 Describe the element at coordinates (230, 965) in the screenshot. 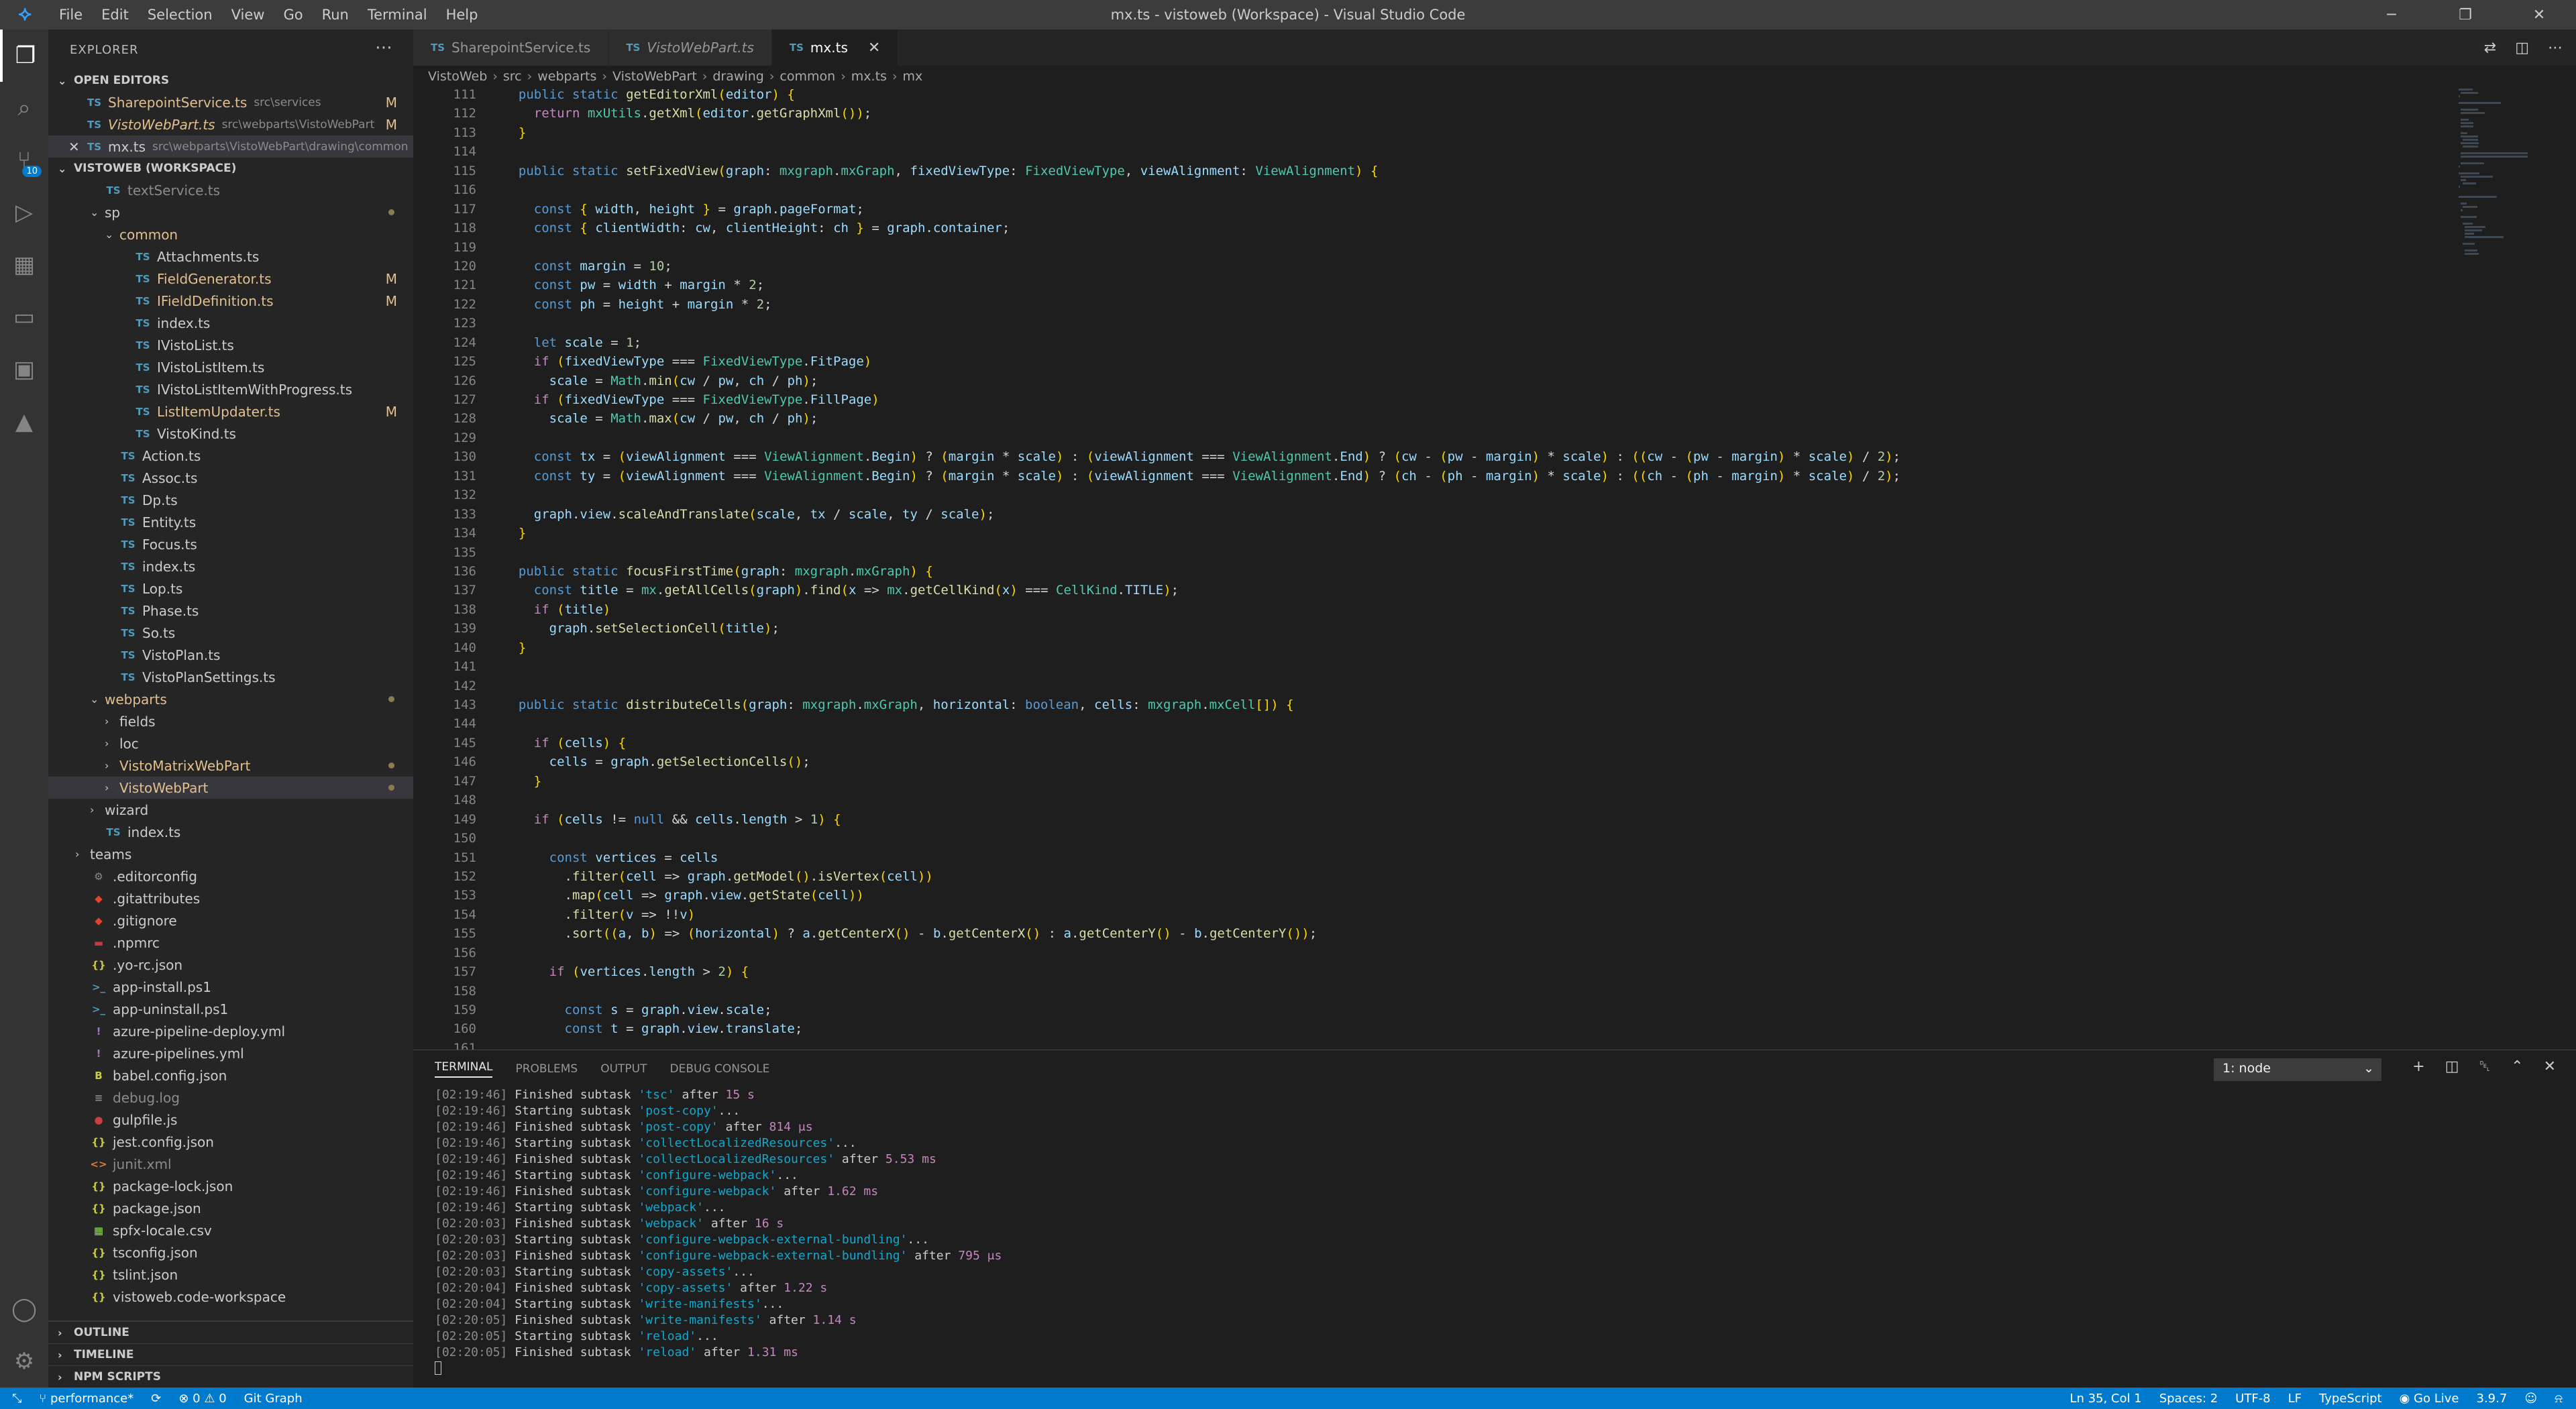

I see `file-item: {} .yo-rc.json` at that location.